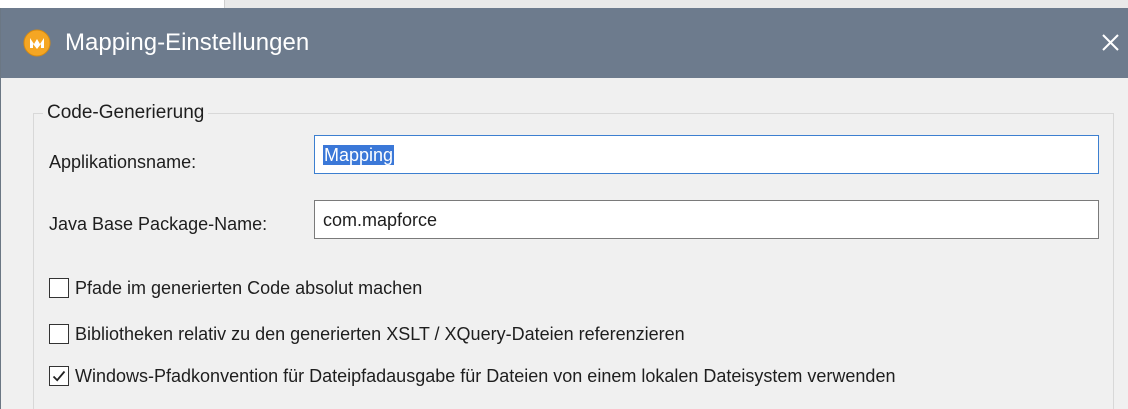 This screenshot has width=1128, height=409. Describe the element at coordinates (706, 154) in the screenshot. I see `application-name-input: Mapping` at that location.